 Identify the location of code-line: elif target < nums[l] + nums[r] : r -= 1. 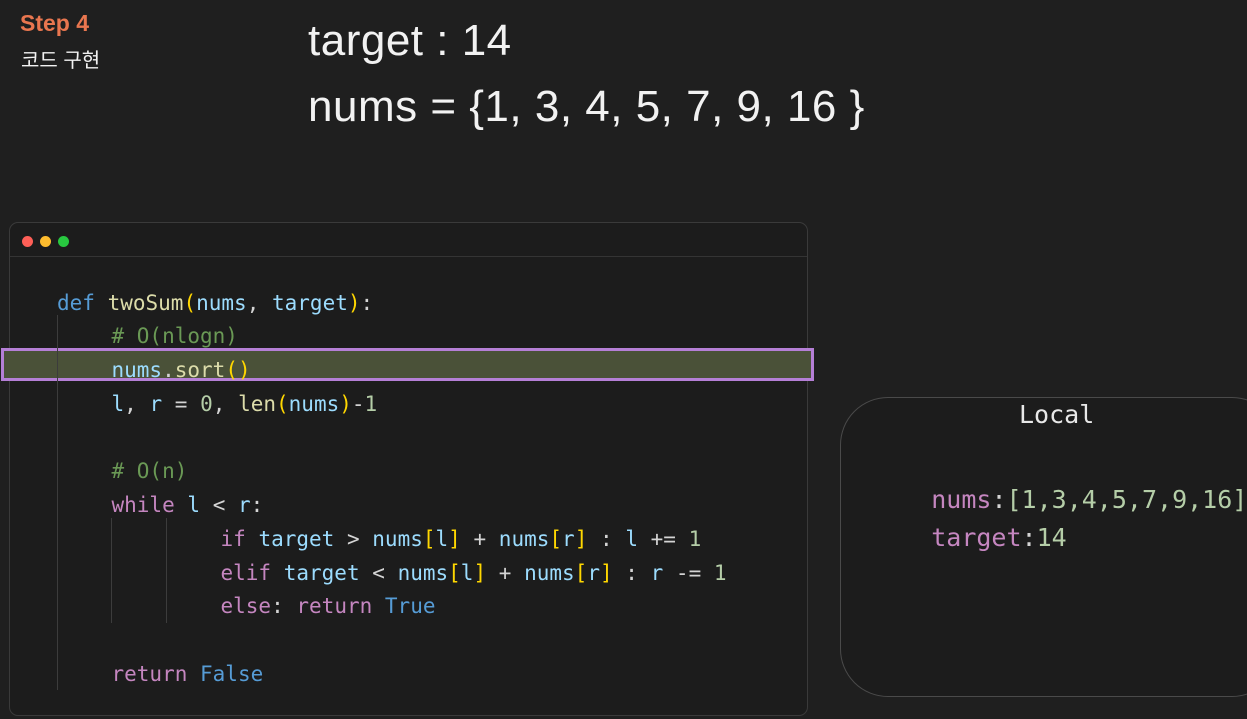
(473, 573).